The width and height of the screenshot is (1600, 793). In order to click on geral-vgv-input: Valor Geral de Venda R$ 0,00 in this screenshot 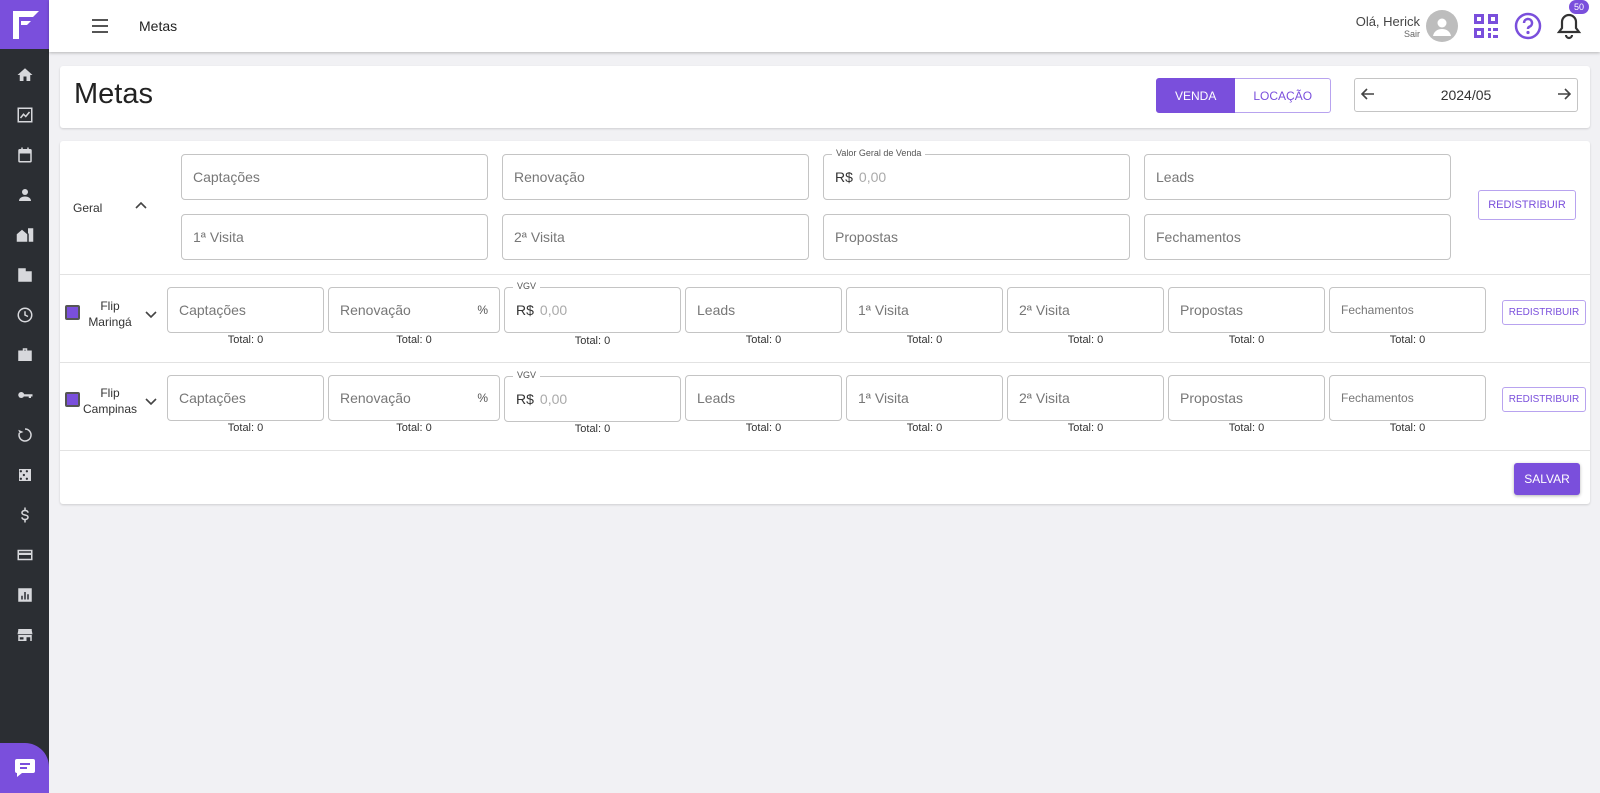, I will do `click(976, 174)`.